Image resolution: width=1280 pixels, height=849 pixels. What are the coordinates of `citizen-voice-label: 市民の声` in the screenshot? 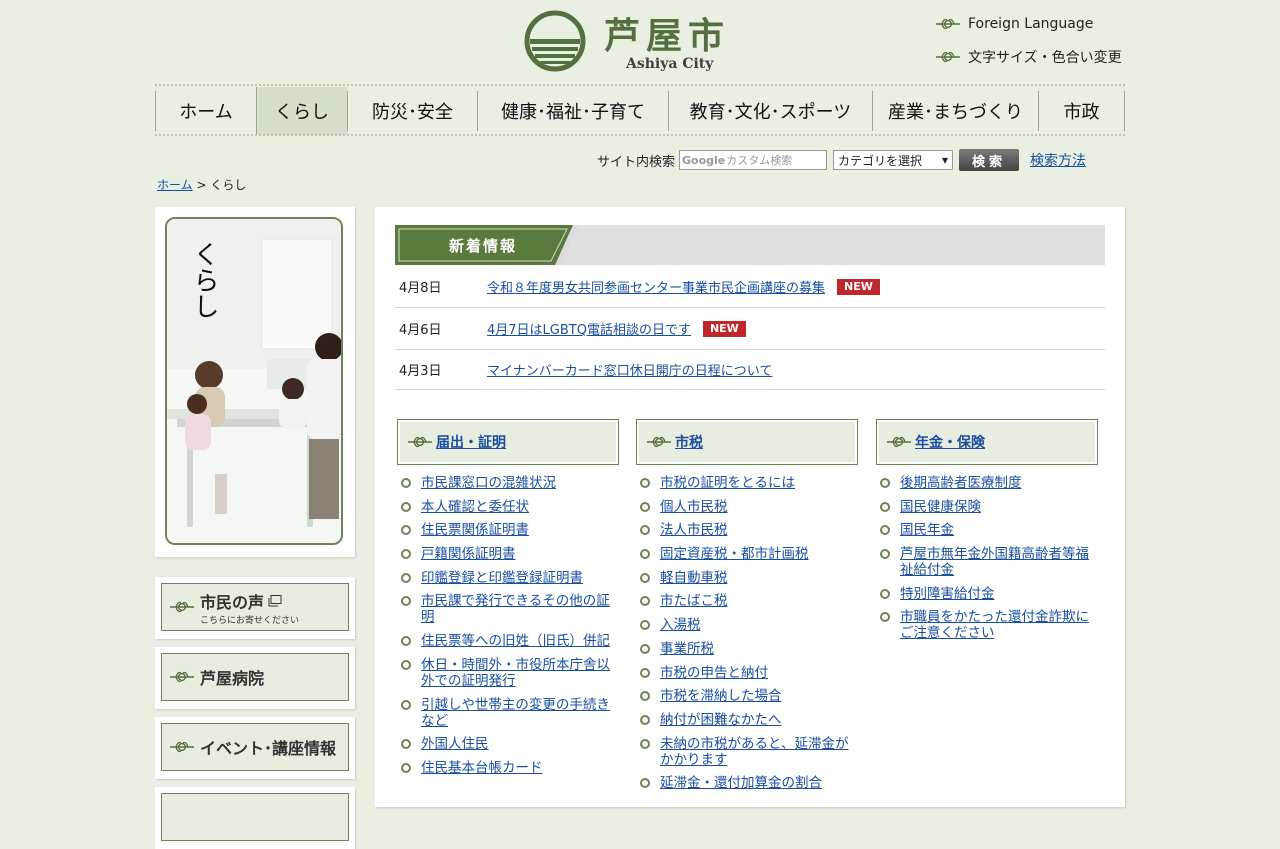 It's located at (232, 602).